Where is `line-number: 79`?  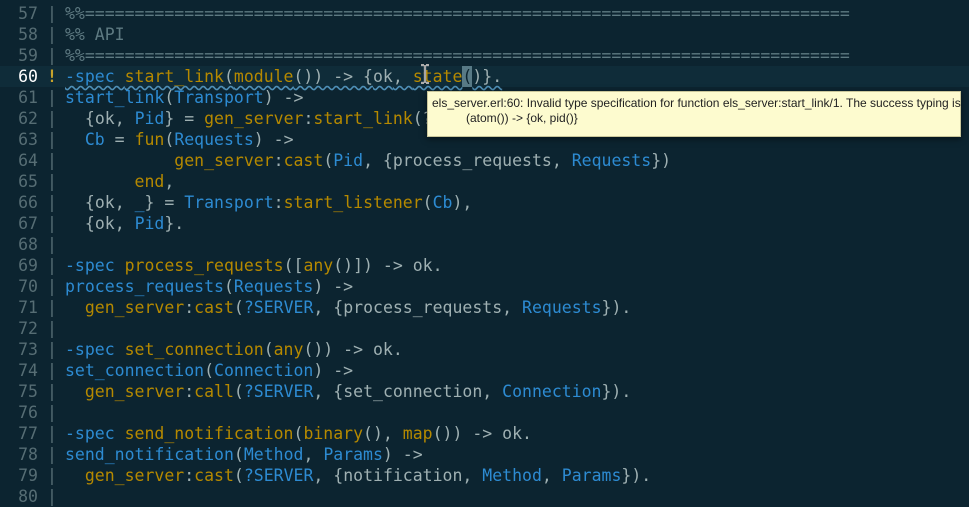
line-number: 79 is located at coordinates (28, 475).